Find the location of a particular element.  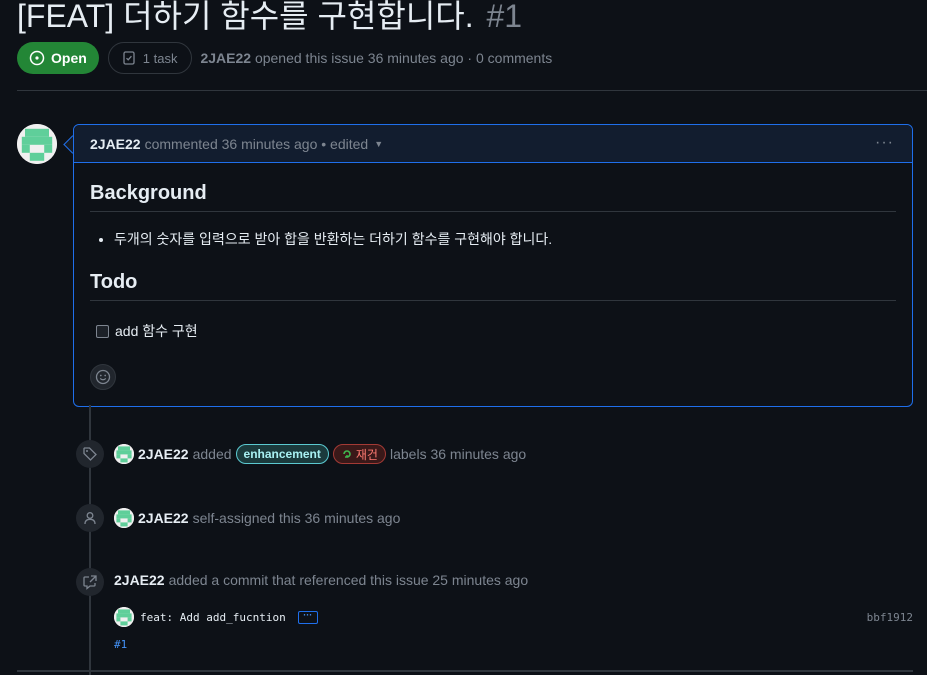

issue-title: [FEAT] 더하기 함수를 구현합니다. #1 is located at coordinates (269, 19).